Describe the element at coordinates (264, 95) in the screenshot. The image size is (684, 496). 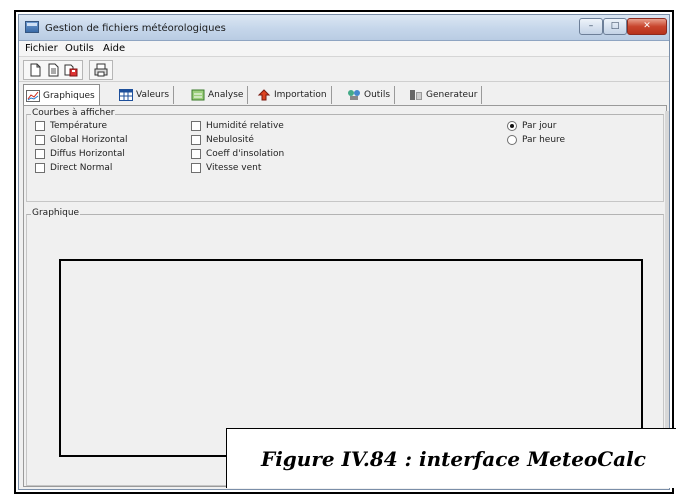
I see `import-icon` at that location.